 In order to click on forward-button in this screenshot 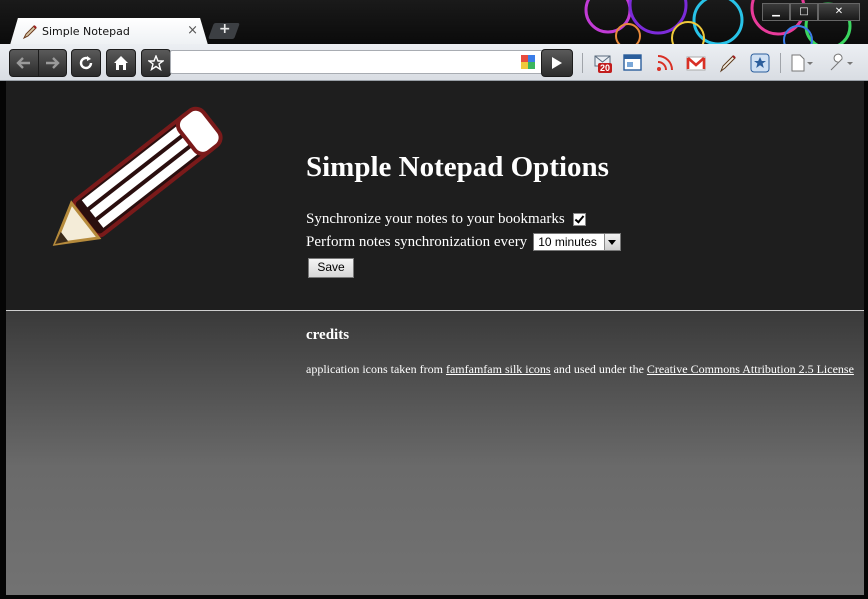, I will do `click(52, 63)`.